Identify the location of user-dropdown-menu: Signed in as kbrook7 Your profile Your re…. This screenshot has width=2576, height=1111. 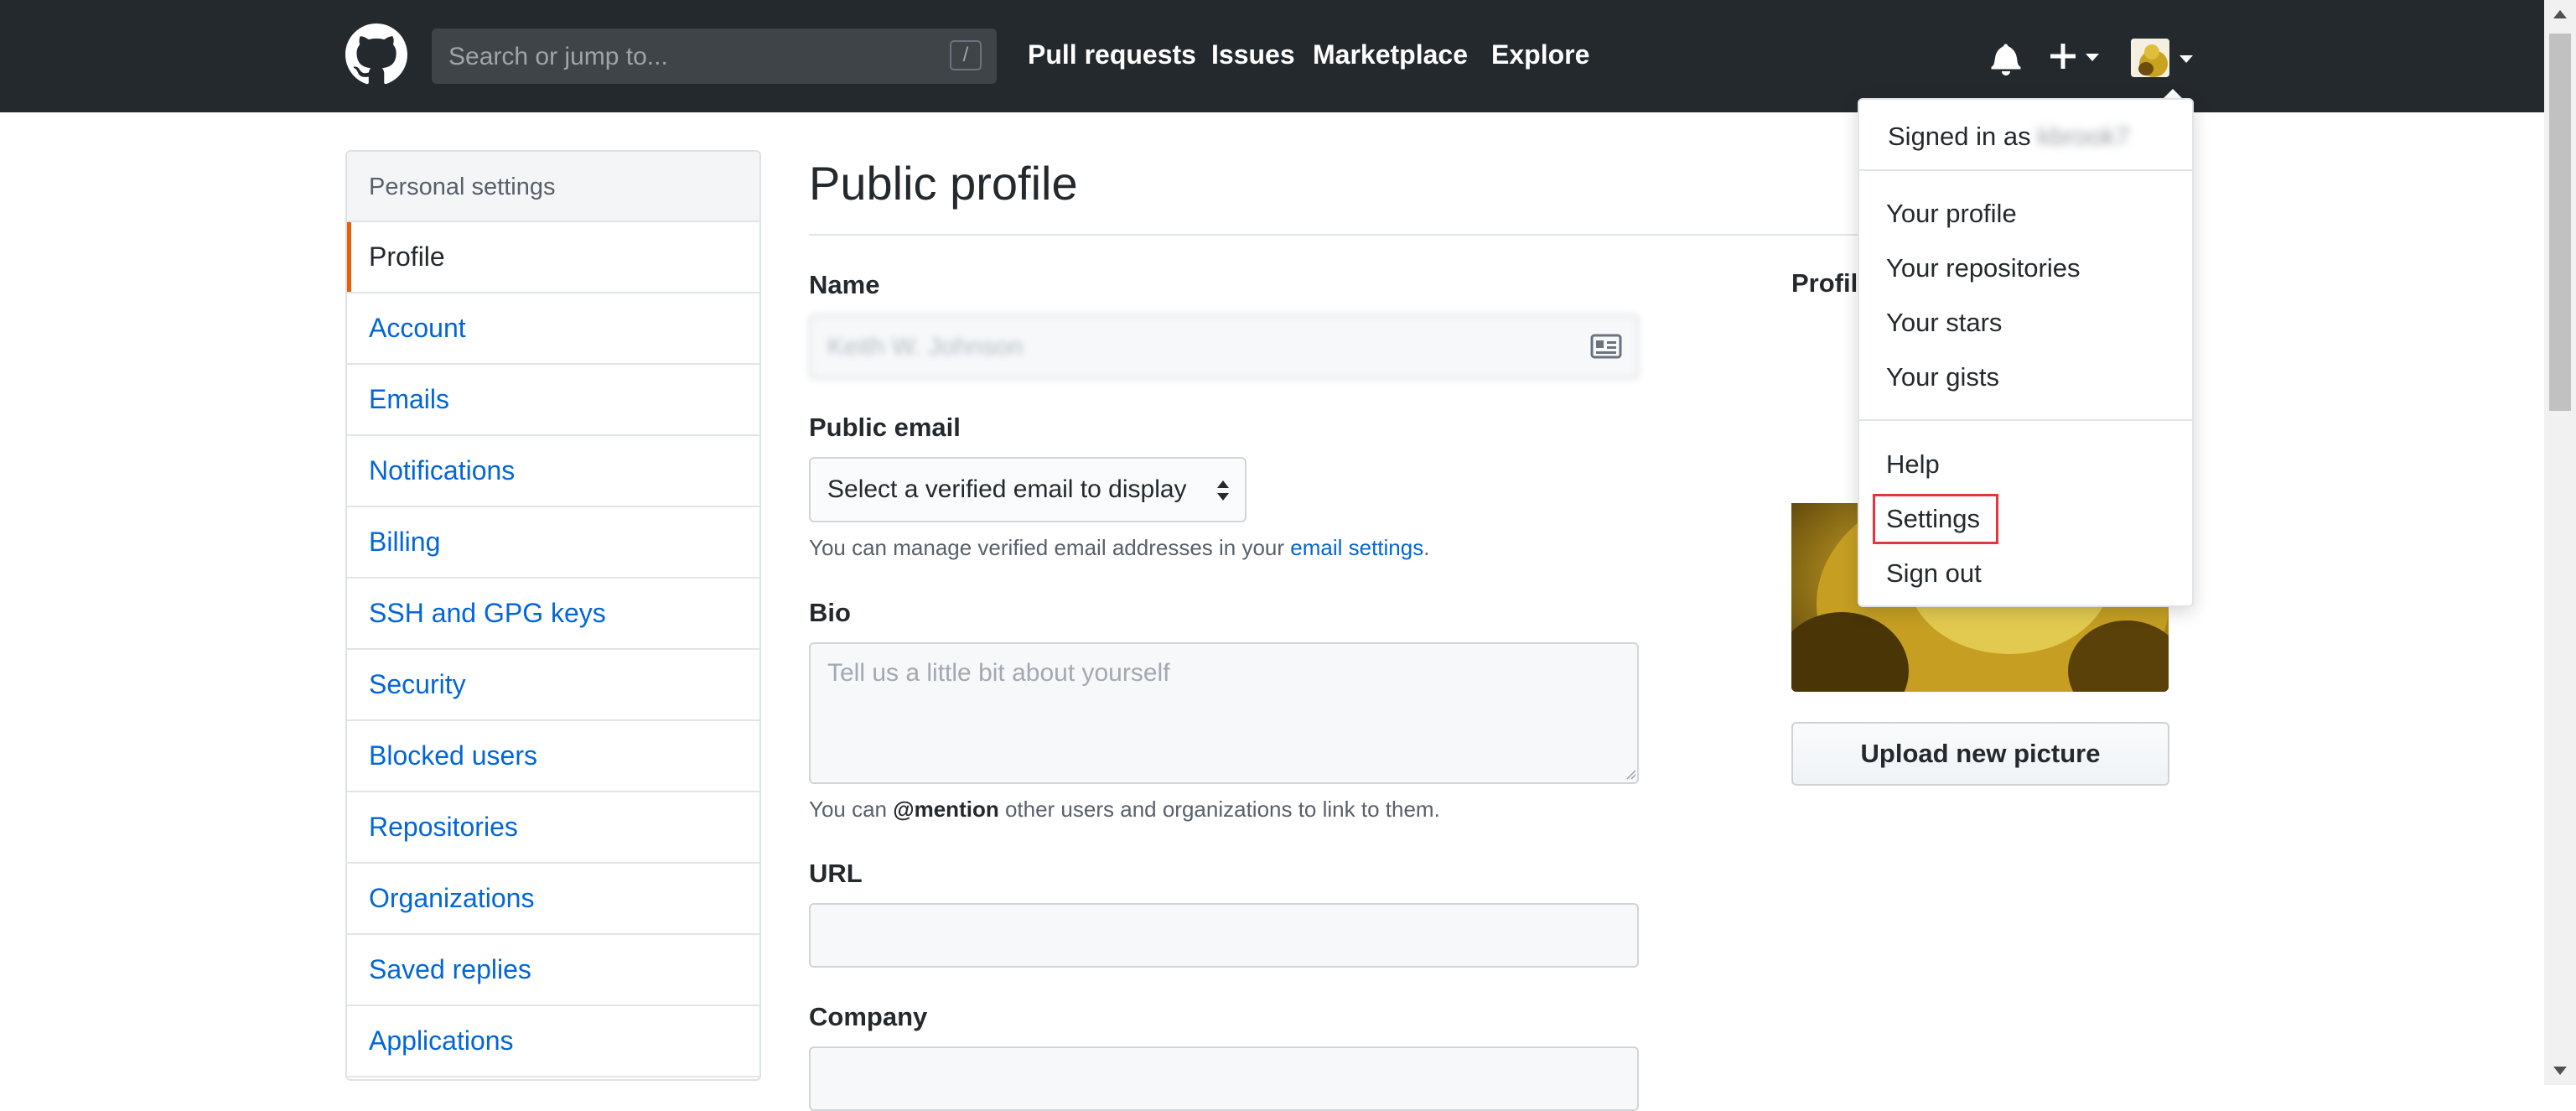
(2026, 352).